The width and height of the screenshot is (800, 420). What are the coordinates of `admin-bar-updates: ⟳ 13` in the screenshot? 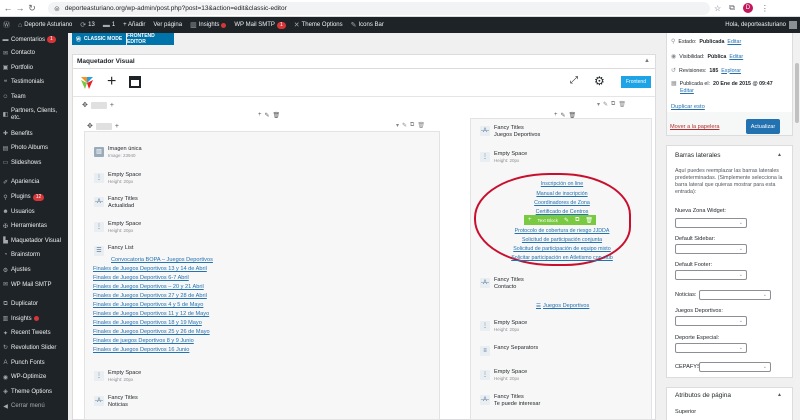 It's located at (87, 25).